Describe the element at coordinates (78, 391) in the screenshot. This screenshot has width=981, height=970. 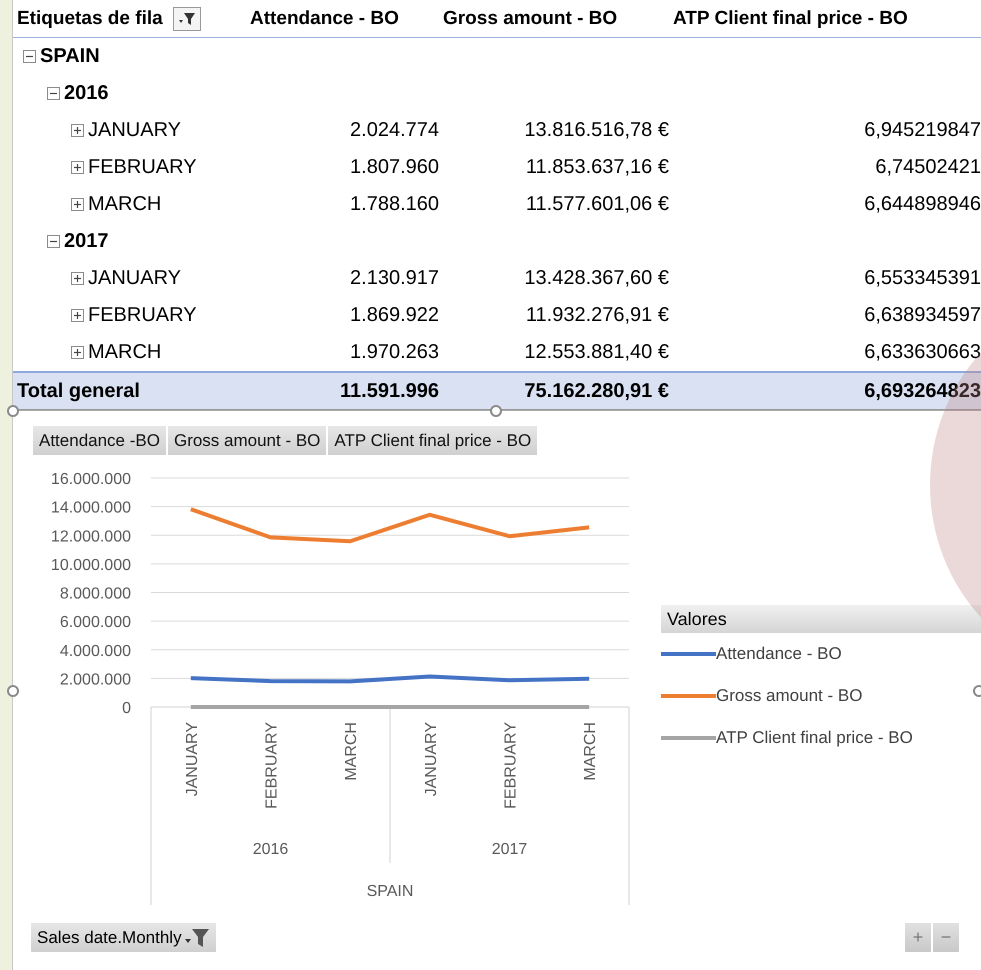
I see `row-label: Total general` at that location.